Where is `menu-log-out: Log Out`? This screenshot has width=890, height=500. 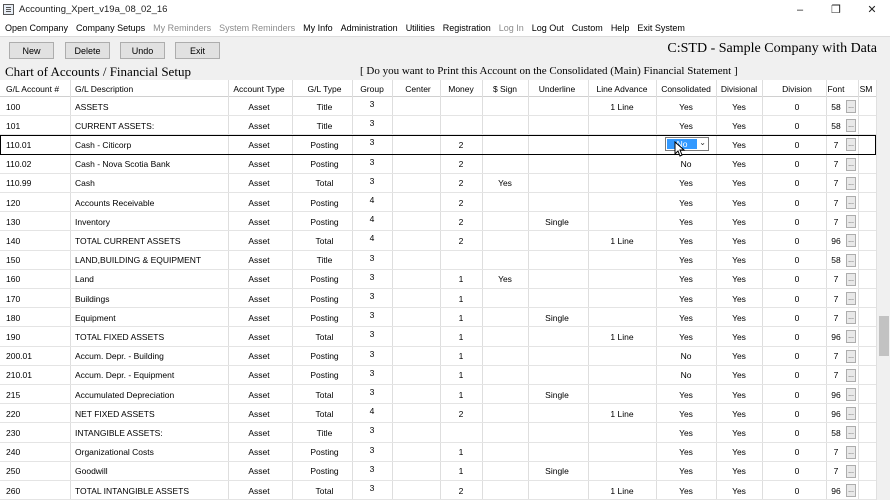
menu-log-out: Log Out is located at coordinates (548, 28).